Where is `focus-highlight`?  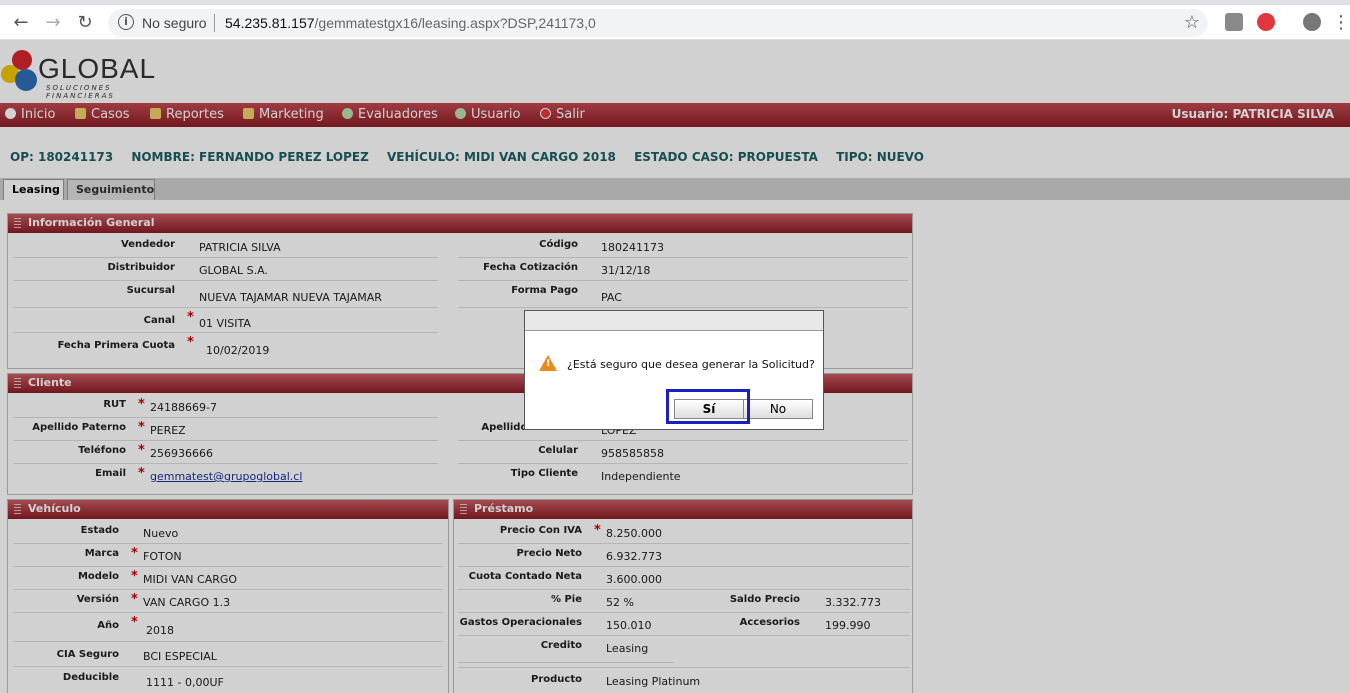 focus-highlight is located at coordinates (708, 406).